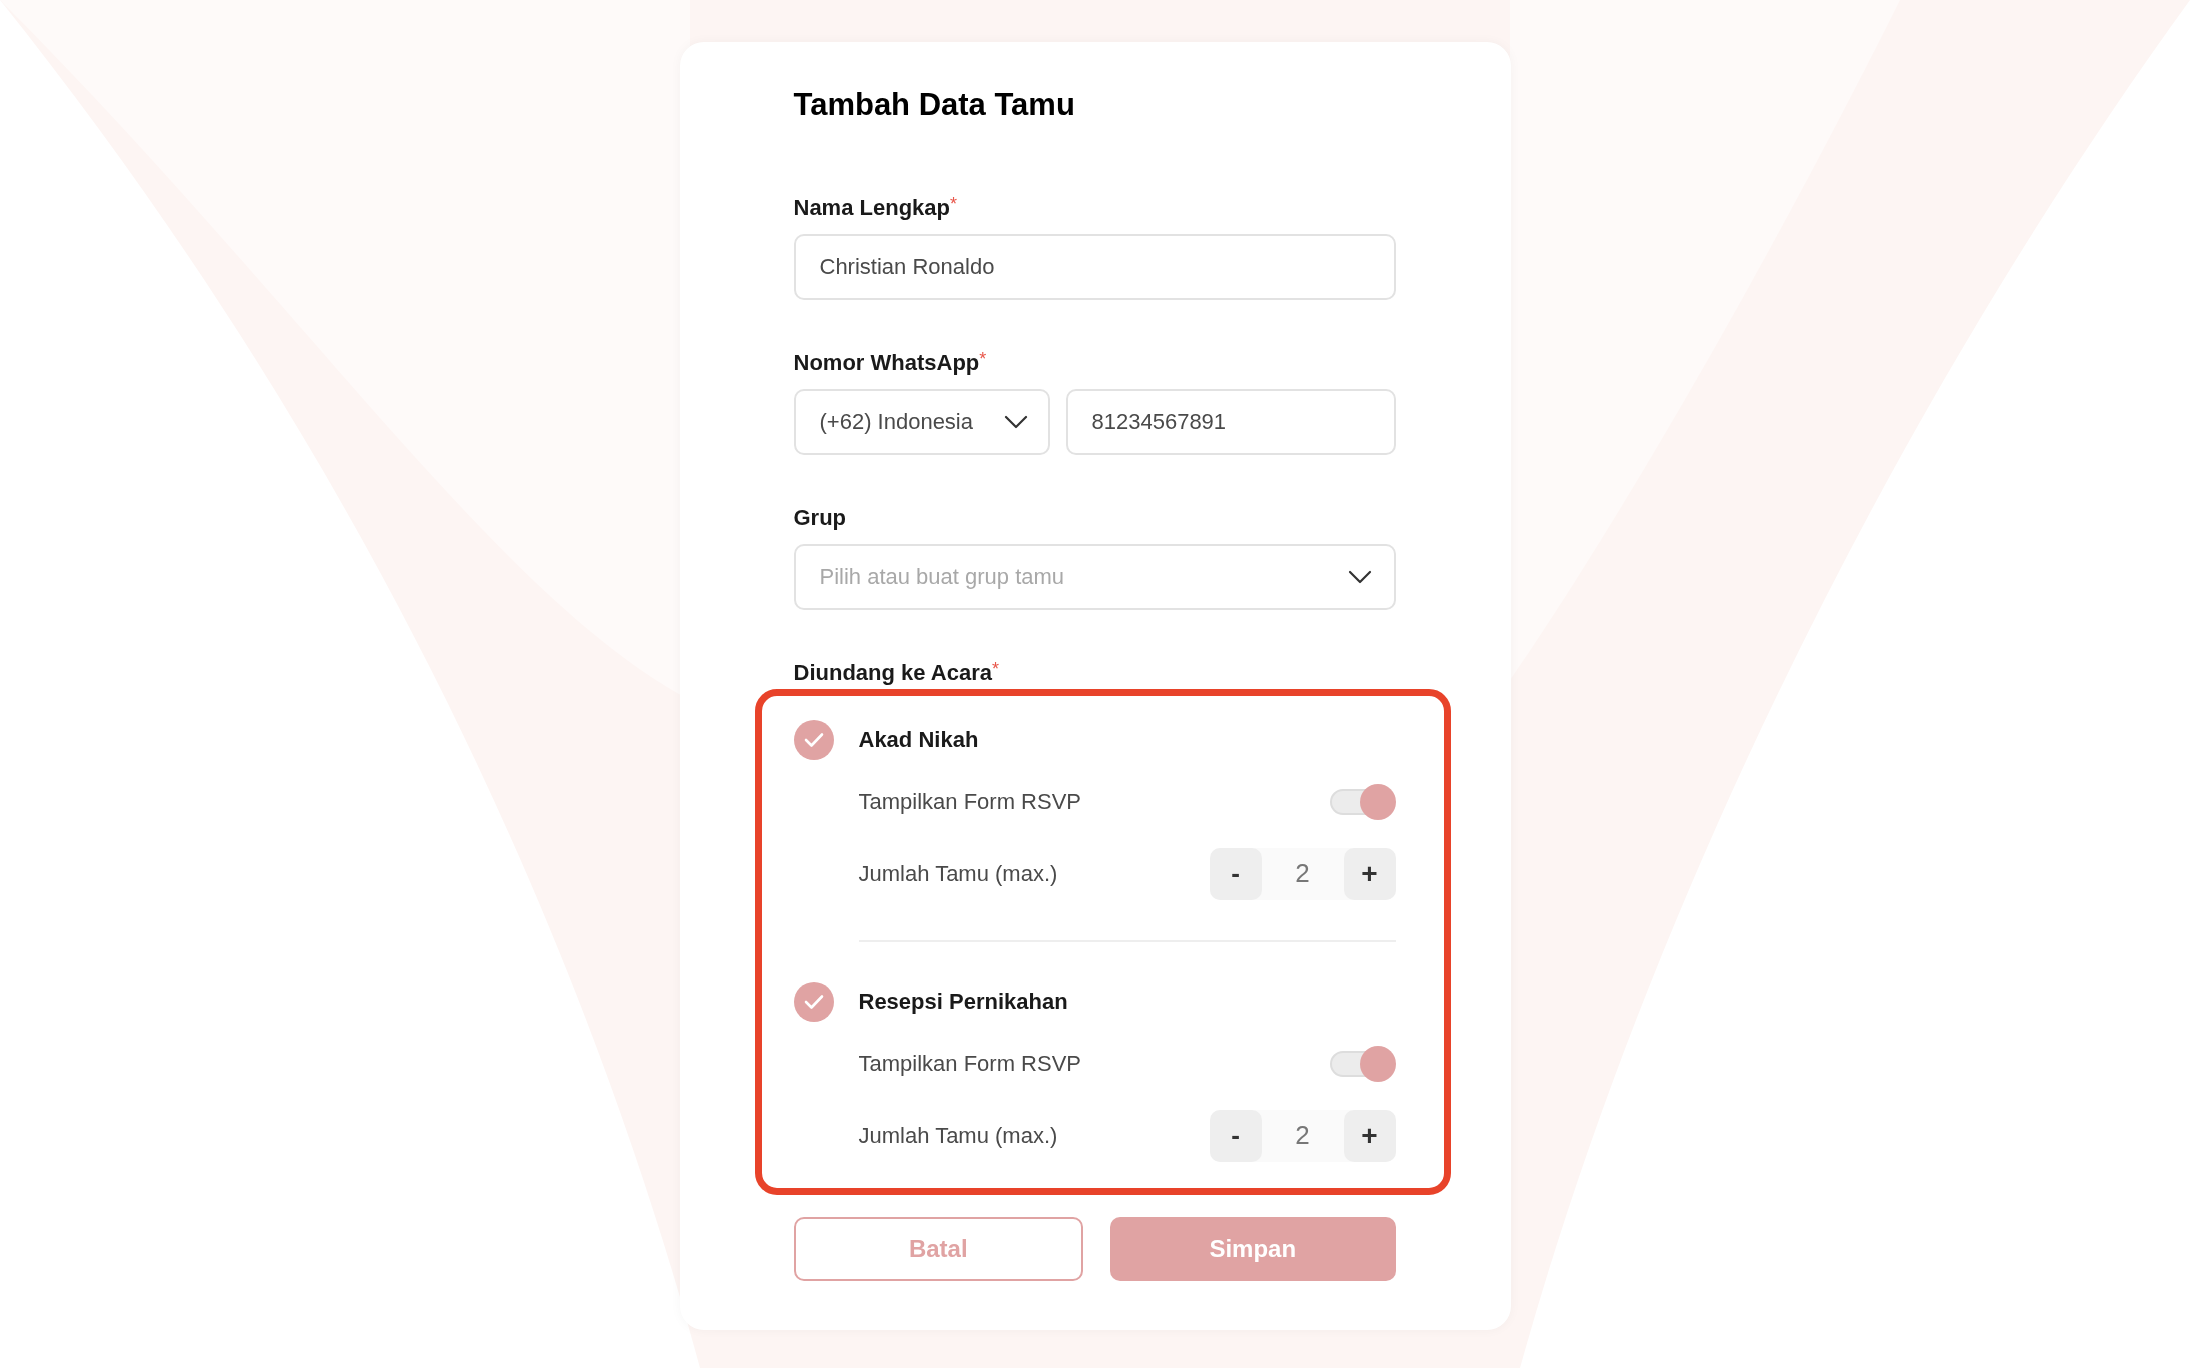 The height and width of the screenshot is (1368, 2190). Describe the element at coordinates (892, 672) in the screenshot. I see `field-label: Diundang ke Acara` at that location.